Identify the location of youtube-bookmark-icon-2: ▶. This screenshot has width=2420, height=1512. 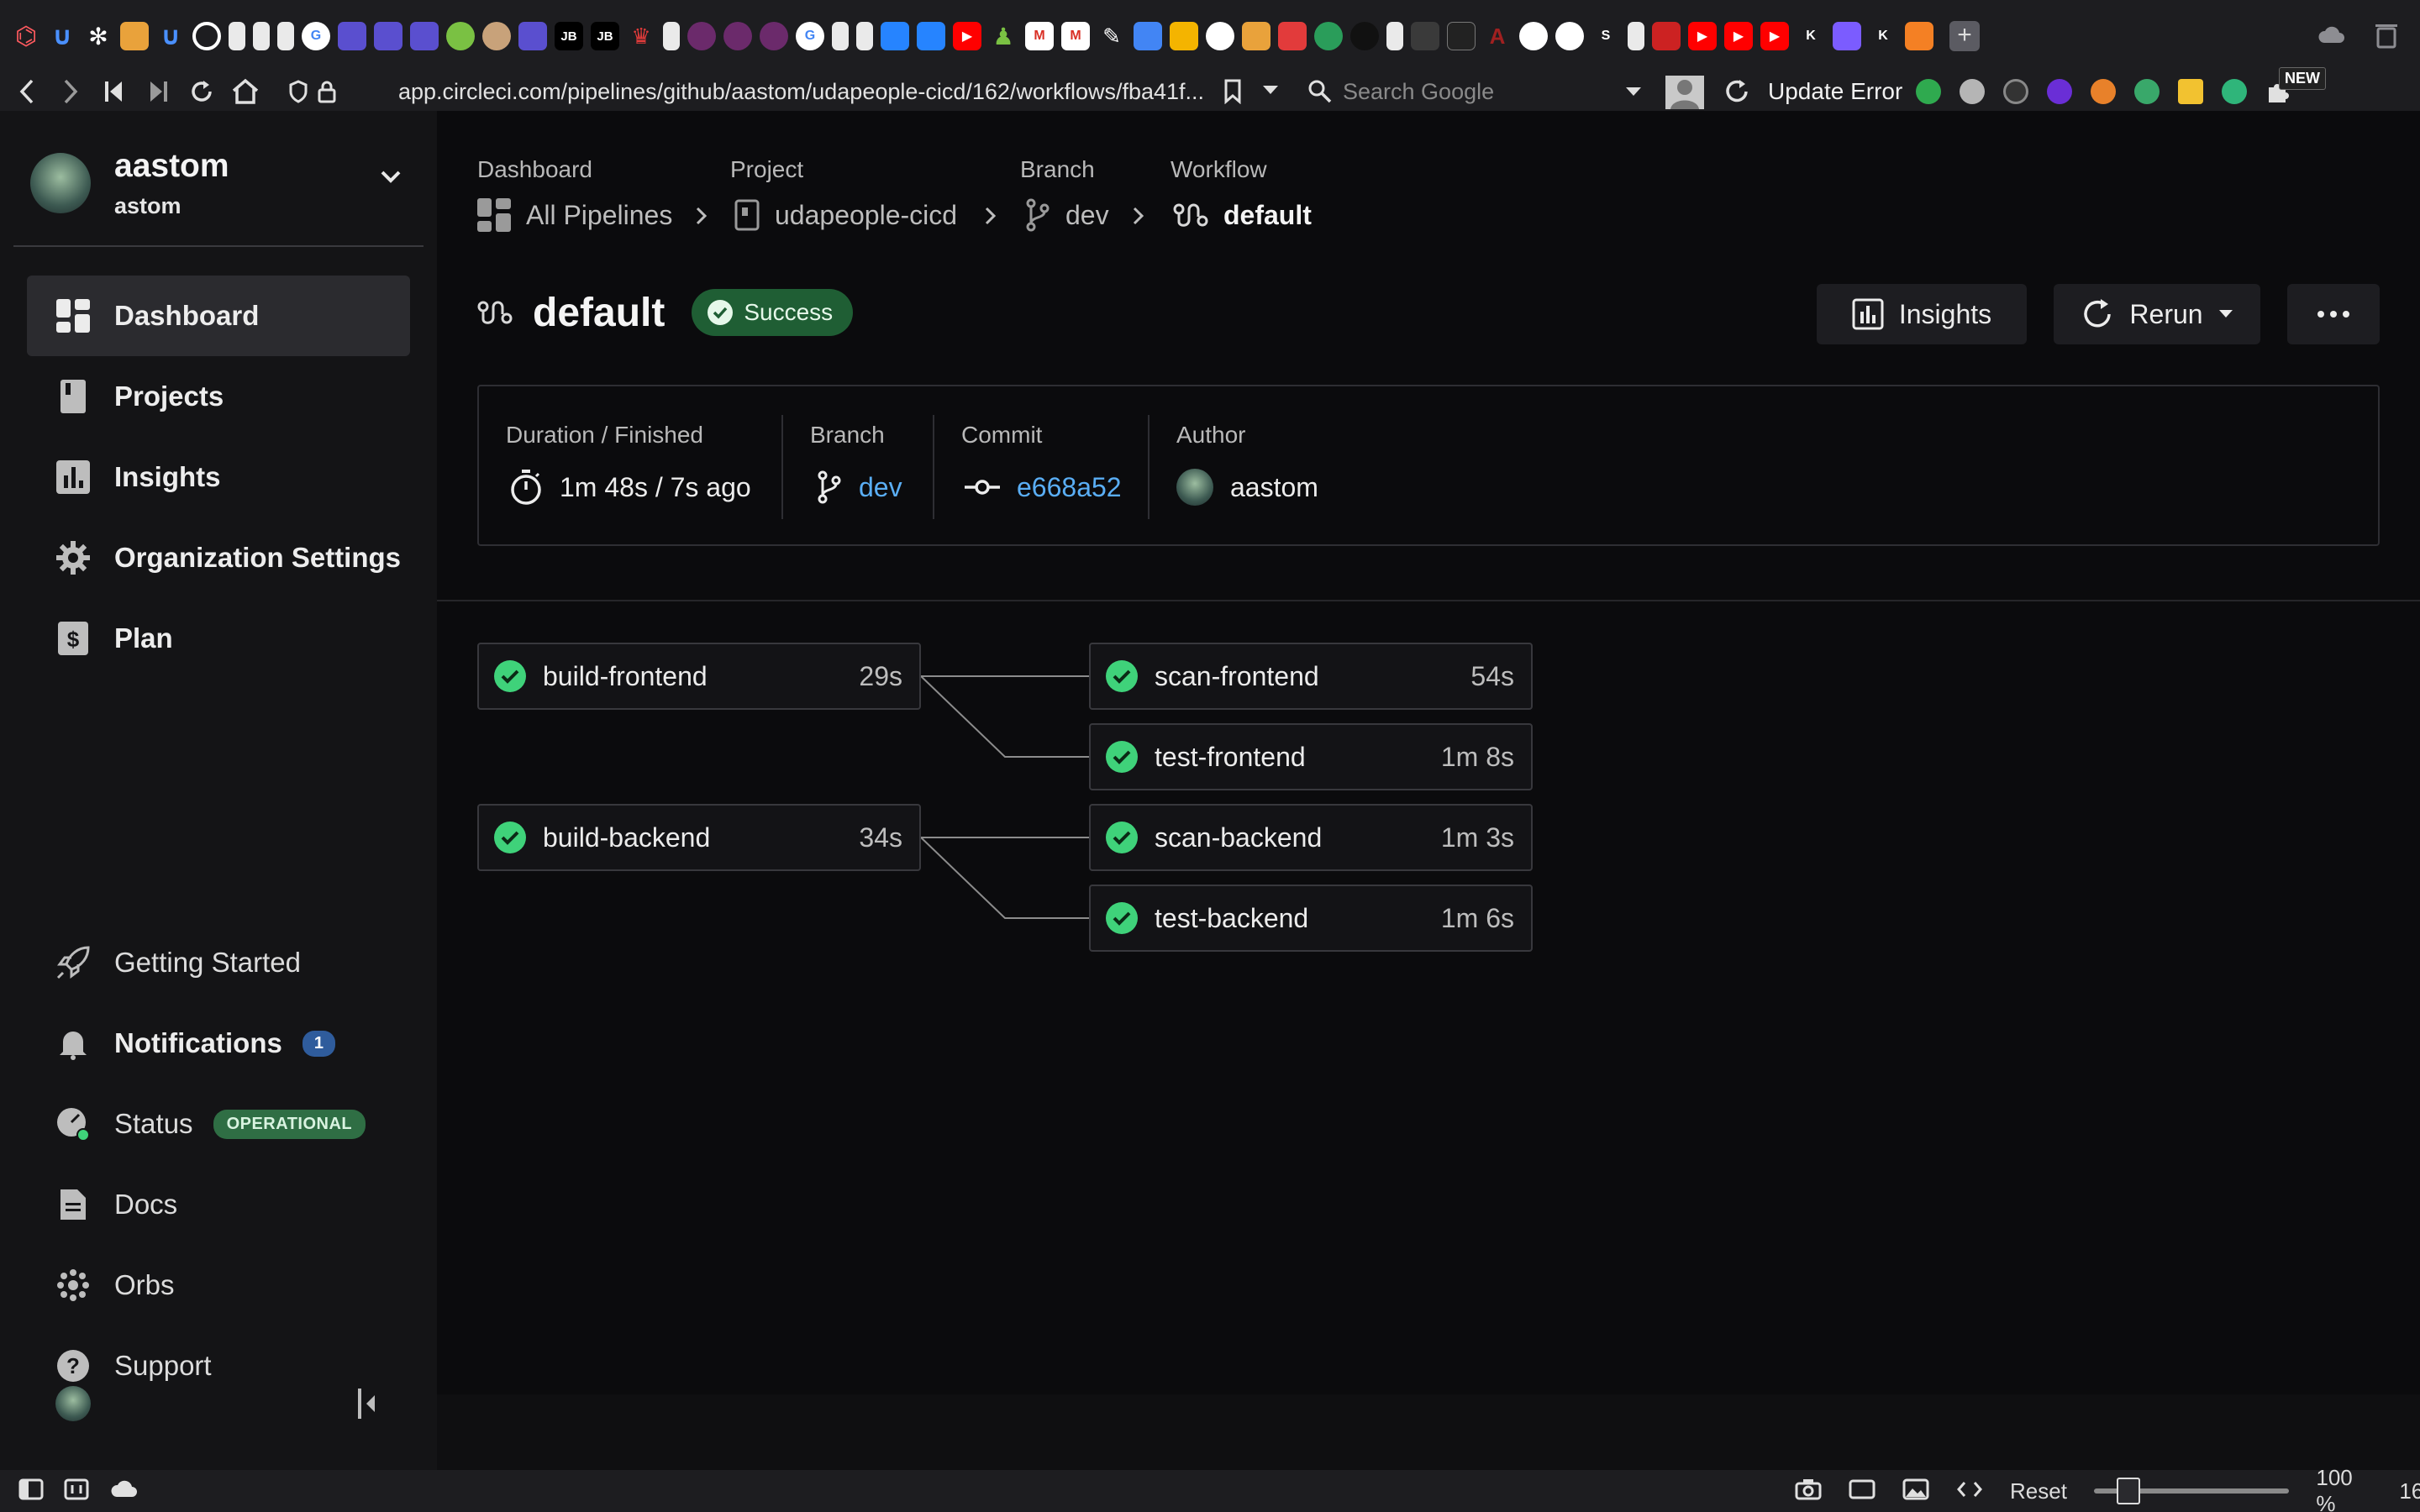
(1703, 36).